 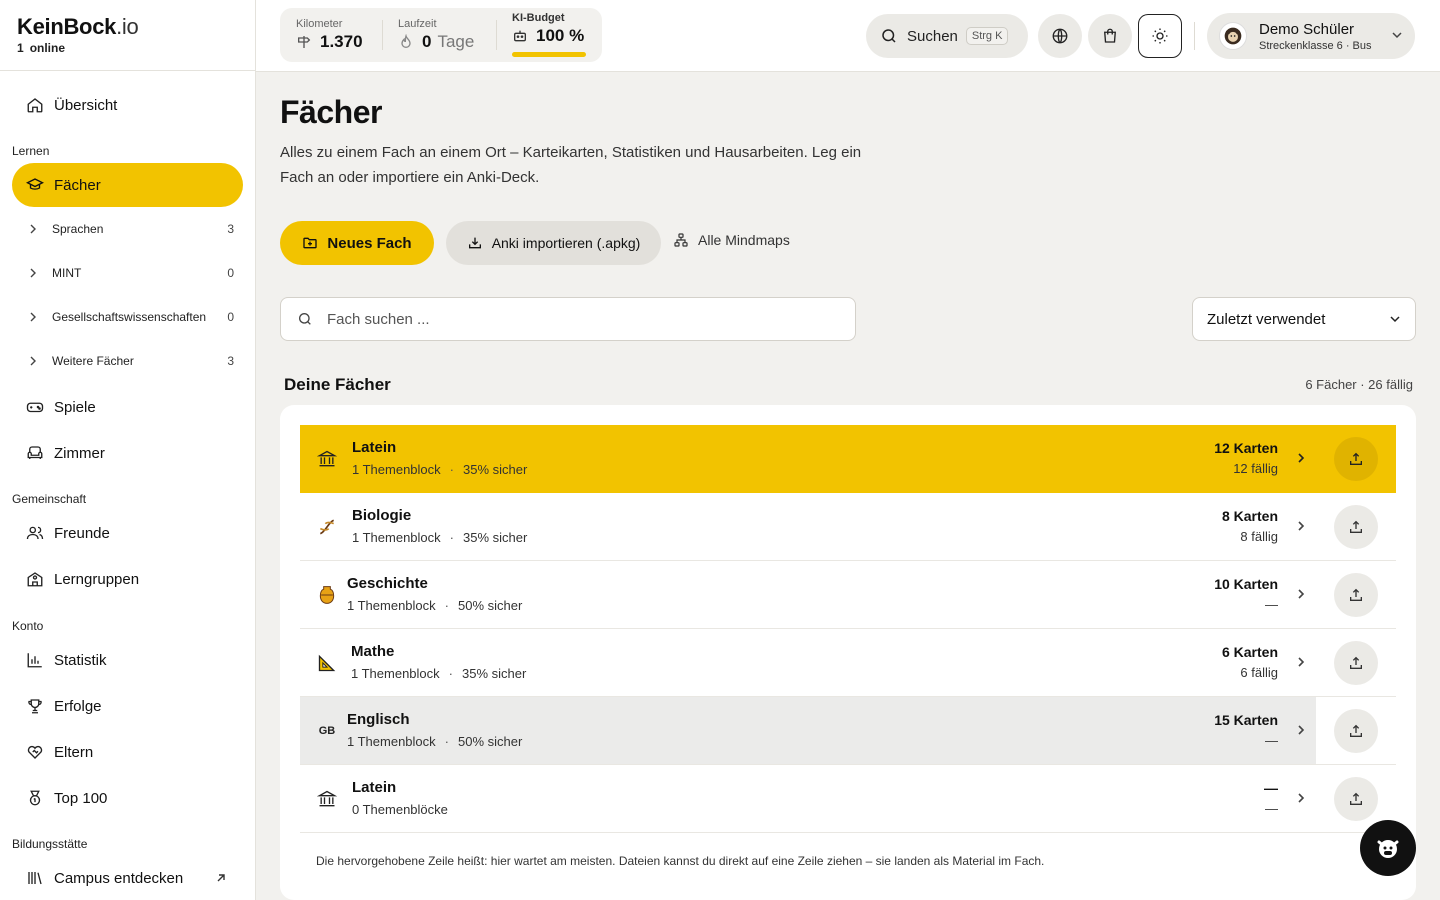 What do you see at coordinates (1307, 29) in the screenshot?
I see `user-name: Demo Schüler` at bounding box center [1307, 29].